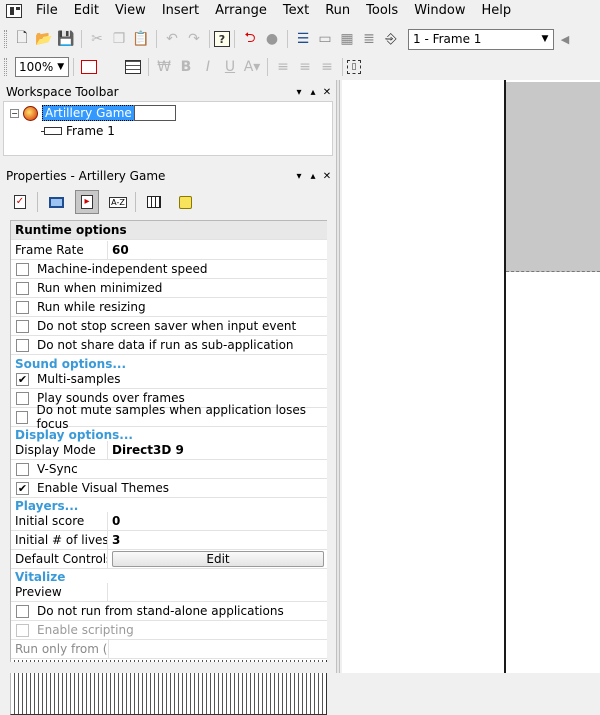 Image resolution: width=600 pixels, height=715 pixels. I want to click on align-left-icon: ≡, so click(283, 67).